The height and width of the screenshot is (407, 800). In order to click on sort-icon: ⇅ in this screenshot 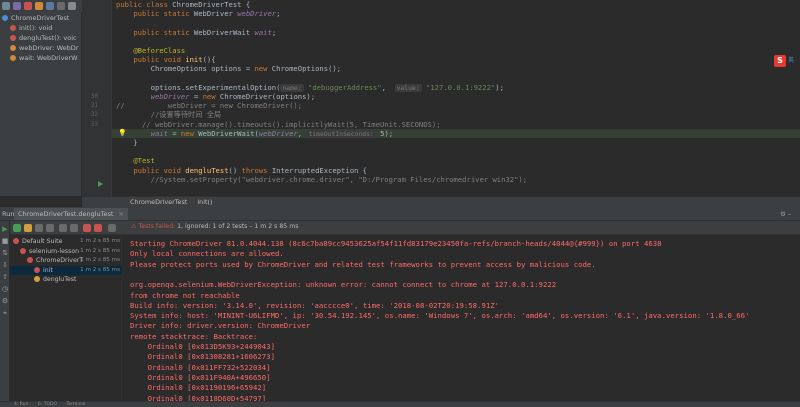, I will do `click(5, 253)`.